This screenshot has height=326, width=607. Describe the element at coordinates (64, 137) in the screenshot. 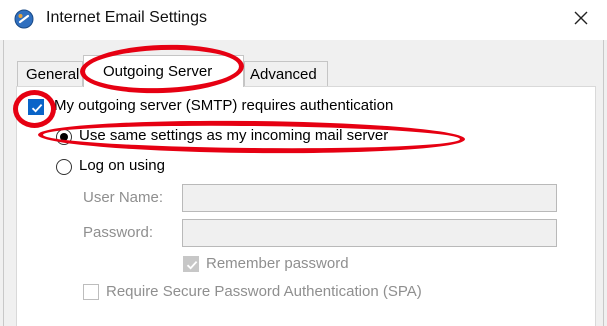

I see `use-same-settings-radio` at that location.